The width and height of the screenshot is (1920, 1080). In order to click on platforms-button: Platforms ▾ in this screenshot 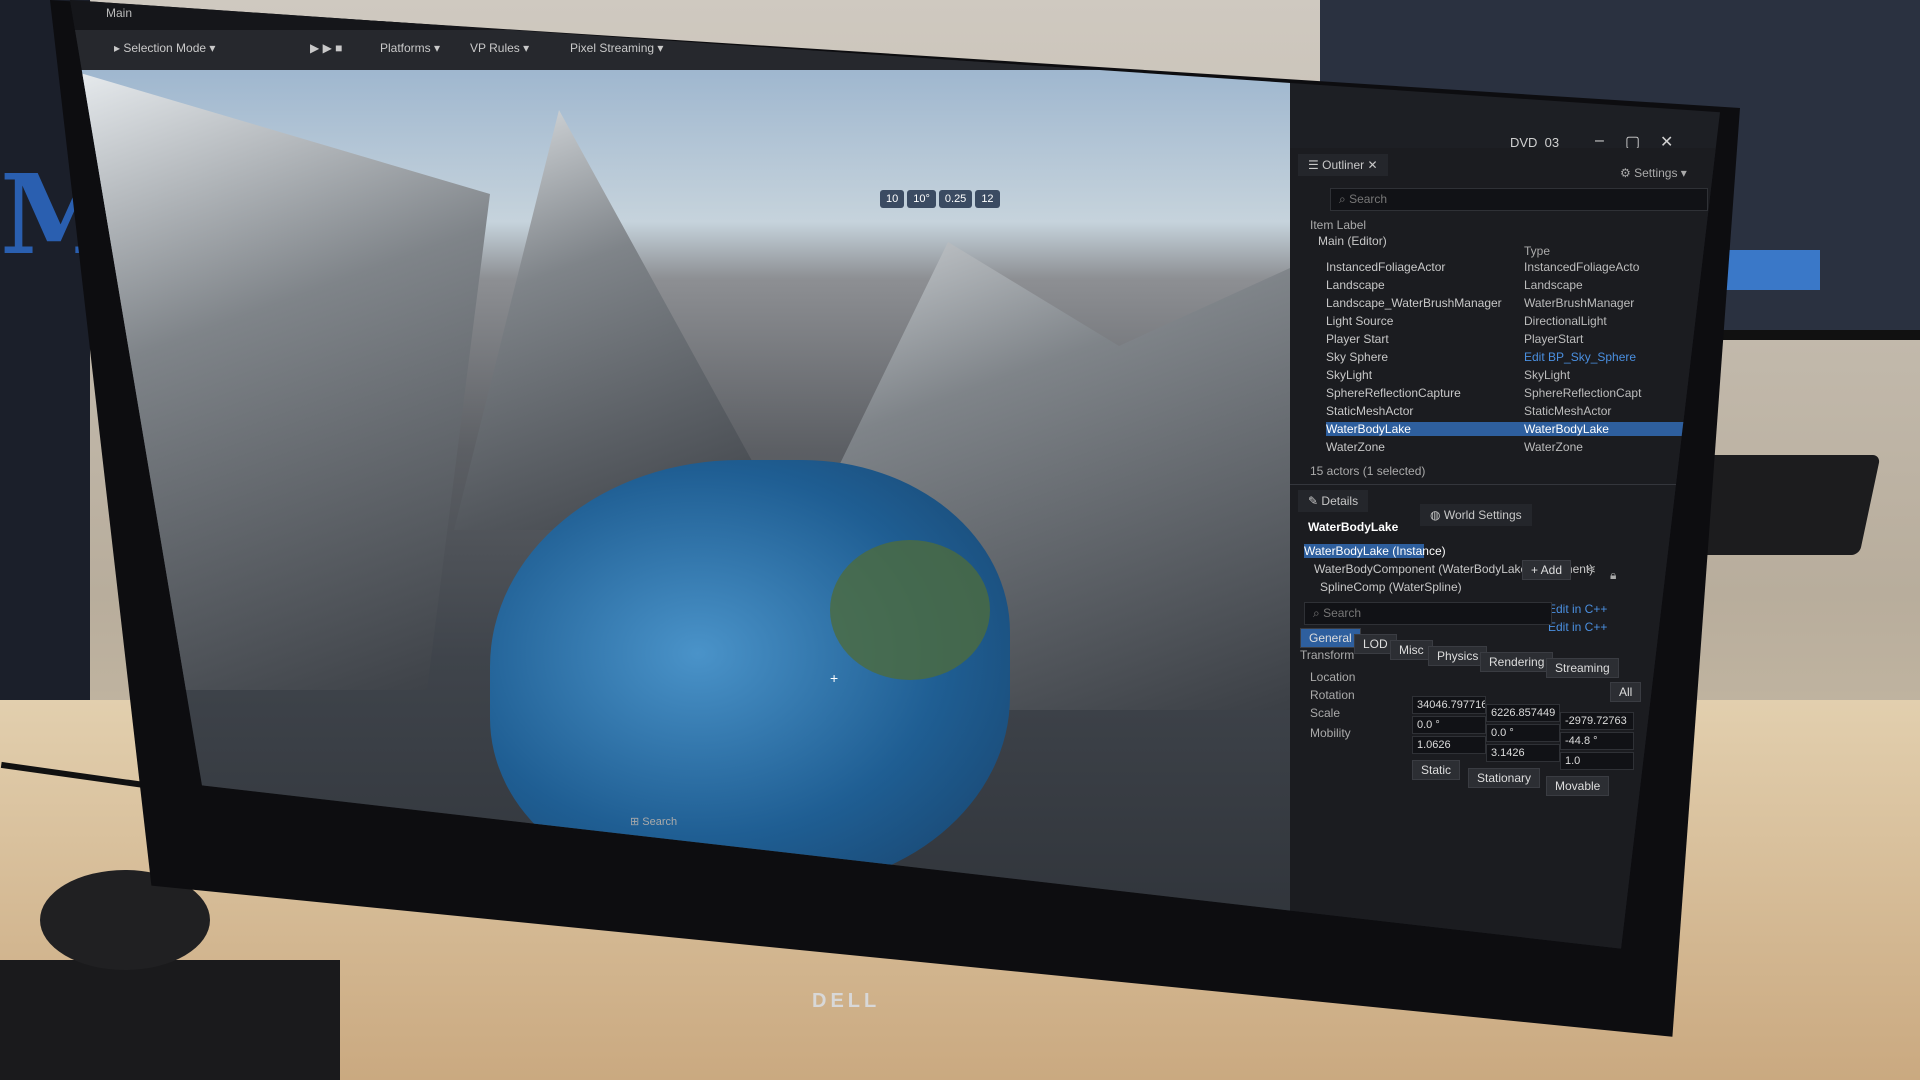, I will do `click(410, 48)`.